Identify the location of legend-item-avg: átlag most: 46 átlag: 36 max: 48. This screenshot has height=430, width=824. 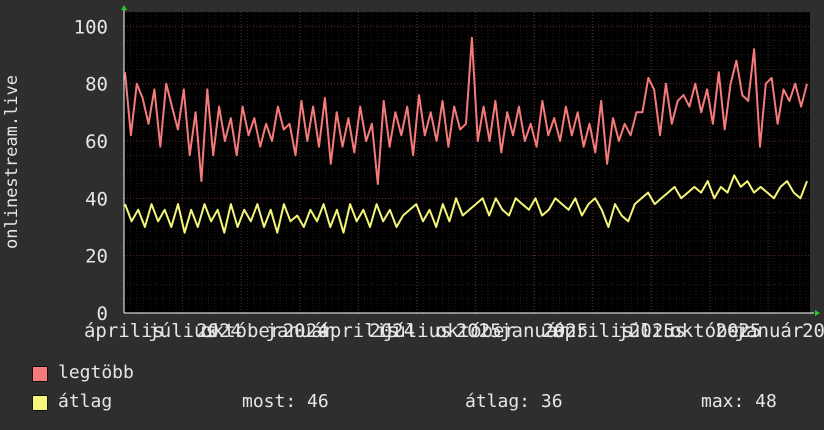
(412, 402).